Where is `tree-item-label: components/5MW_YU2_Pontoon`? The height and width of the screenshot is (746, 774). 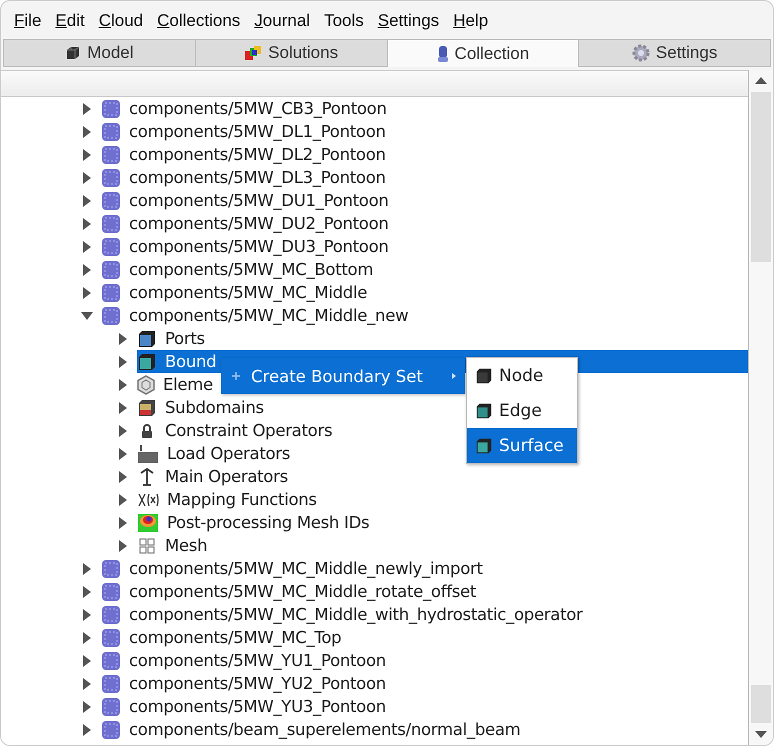
tree-item-label: components/5MW_YU2_Pontoon is located at coordinates (257, 683).